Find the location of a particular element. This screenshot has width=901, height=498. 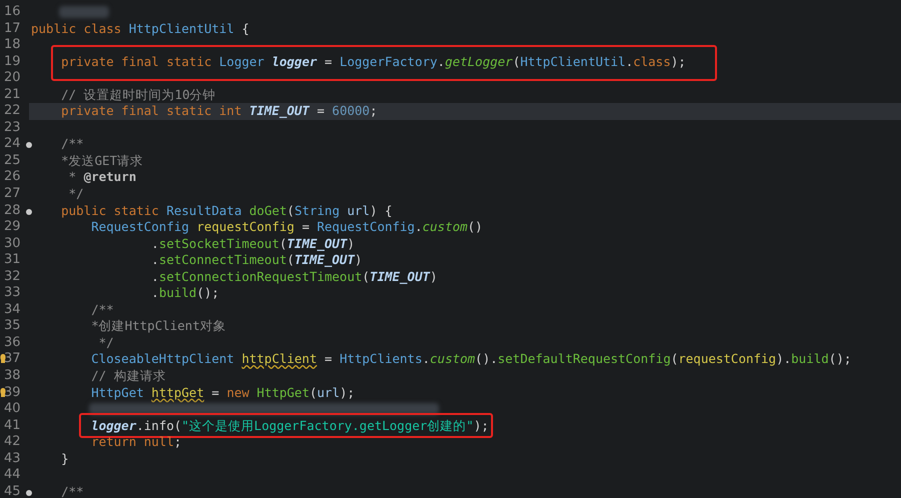

line-number: 34 is located at coordinates (12, 310).